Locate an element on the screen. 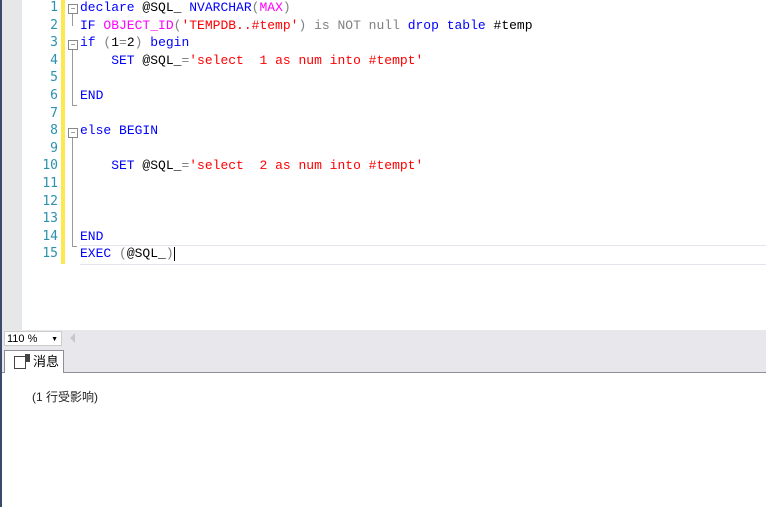 The height and width of the screenshot is (507, 766). zoom-select: 110 % ▼ is located at coordinates (33, 338).